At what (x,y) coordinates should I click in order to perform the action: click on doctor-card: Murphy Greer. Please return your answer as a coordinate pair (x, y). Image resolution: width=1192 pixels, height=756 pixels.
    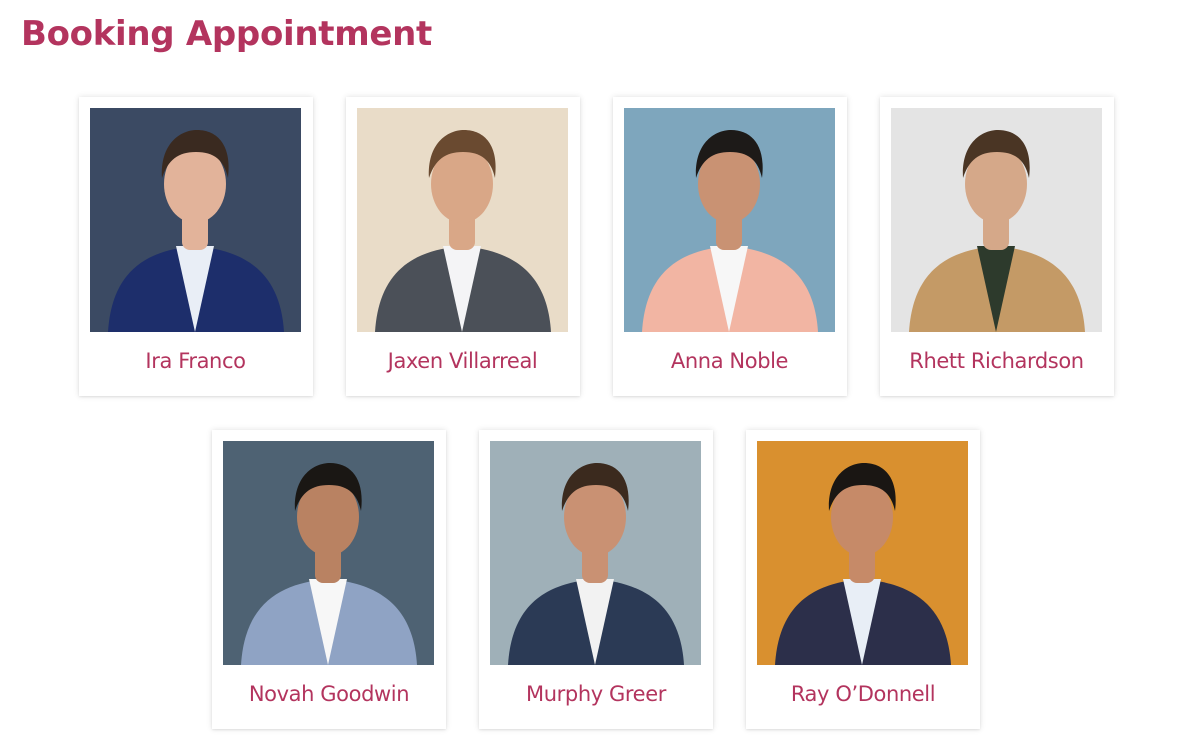
    Looking at the image, I should click on (596, 579).